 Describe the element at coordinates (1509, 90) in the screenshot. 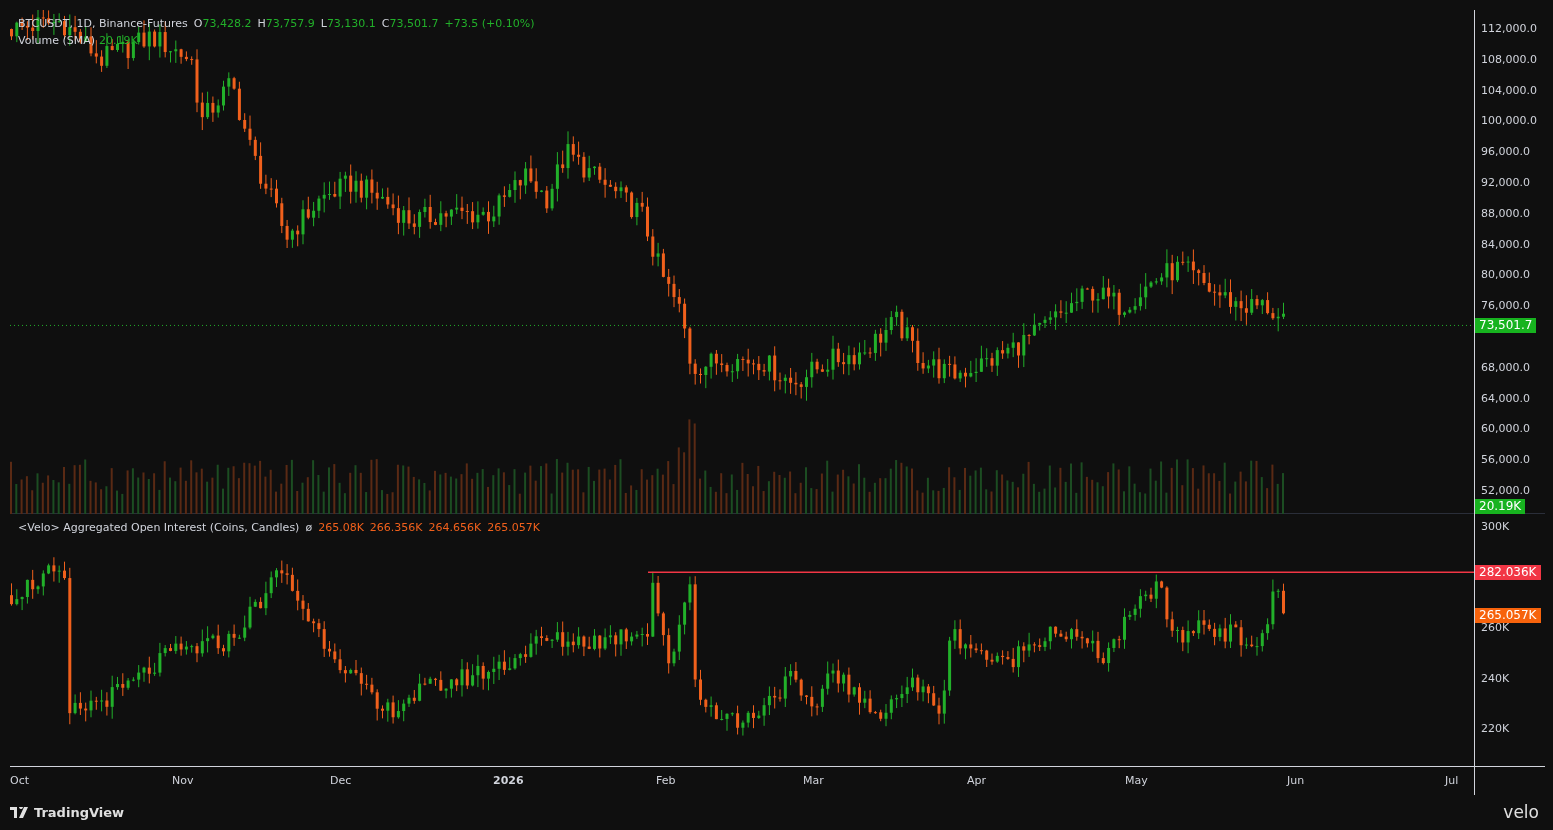

I see `price-tick: 104,000.0` at that location.